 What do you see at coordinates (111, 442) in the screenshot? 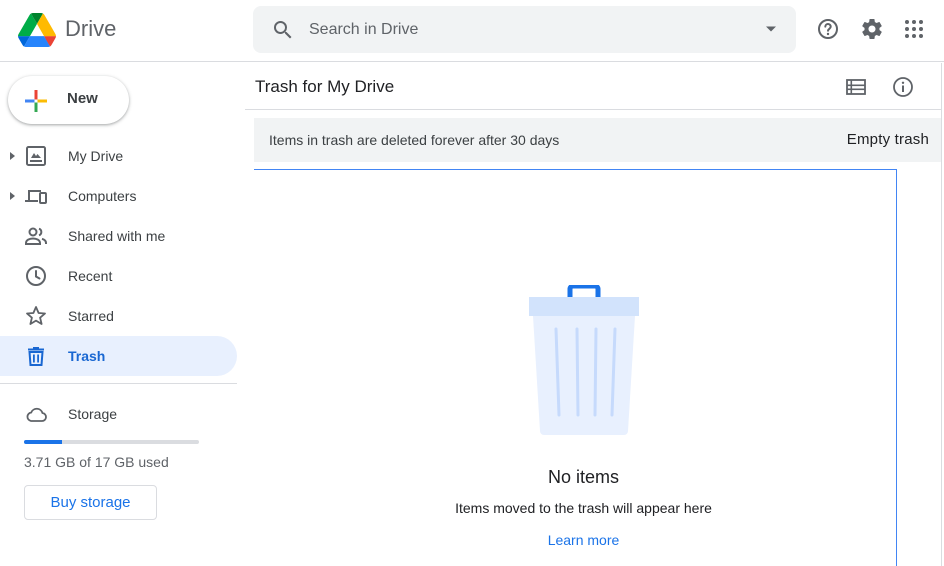
I see `storage-usage-bar` at bounding box center [111, 442].